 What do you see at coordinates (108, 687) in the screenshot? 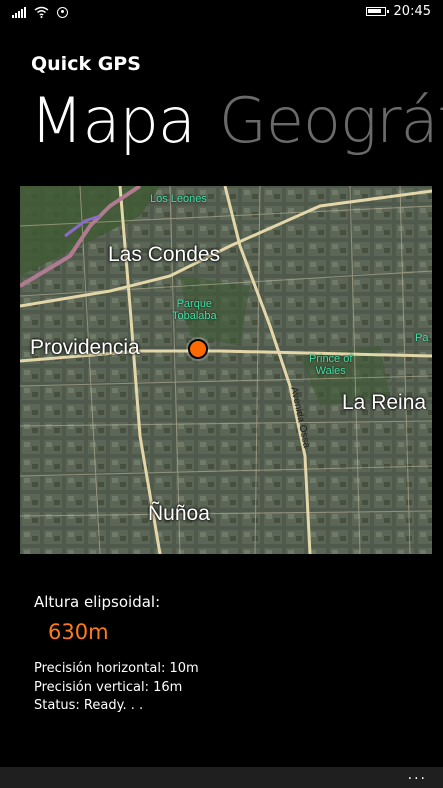
I see `vertical-precision: Precisión vertical: 16m` at bounding box center [108, 687].